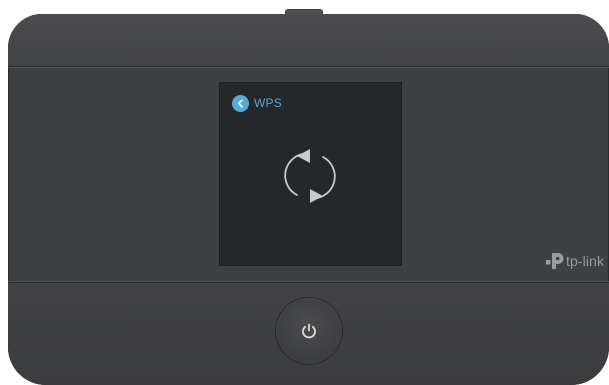  What do you see at coordinates (308, 67) in the screenshot?
I see `top-band-edge` at bounding box center [308, 67].